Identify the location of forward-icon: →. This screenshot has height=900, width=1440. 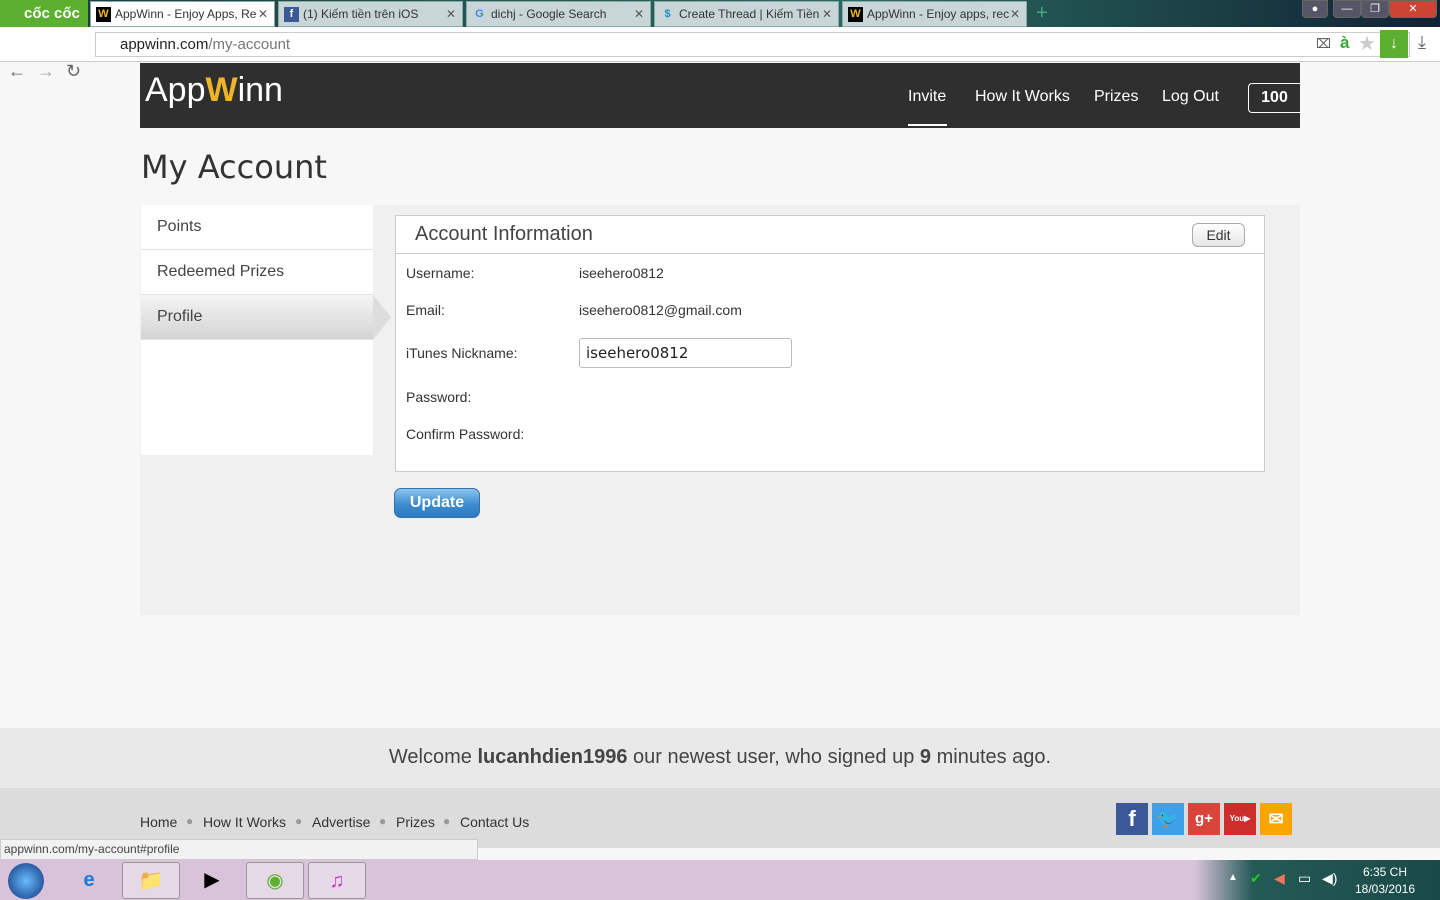
(46, 71).